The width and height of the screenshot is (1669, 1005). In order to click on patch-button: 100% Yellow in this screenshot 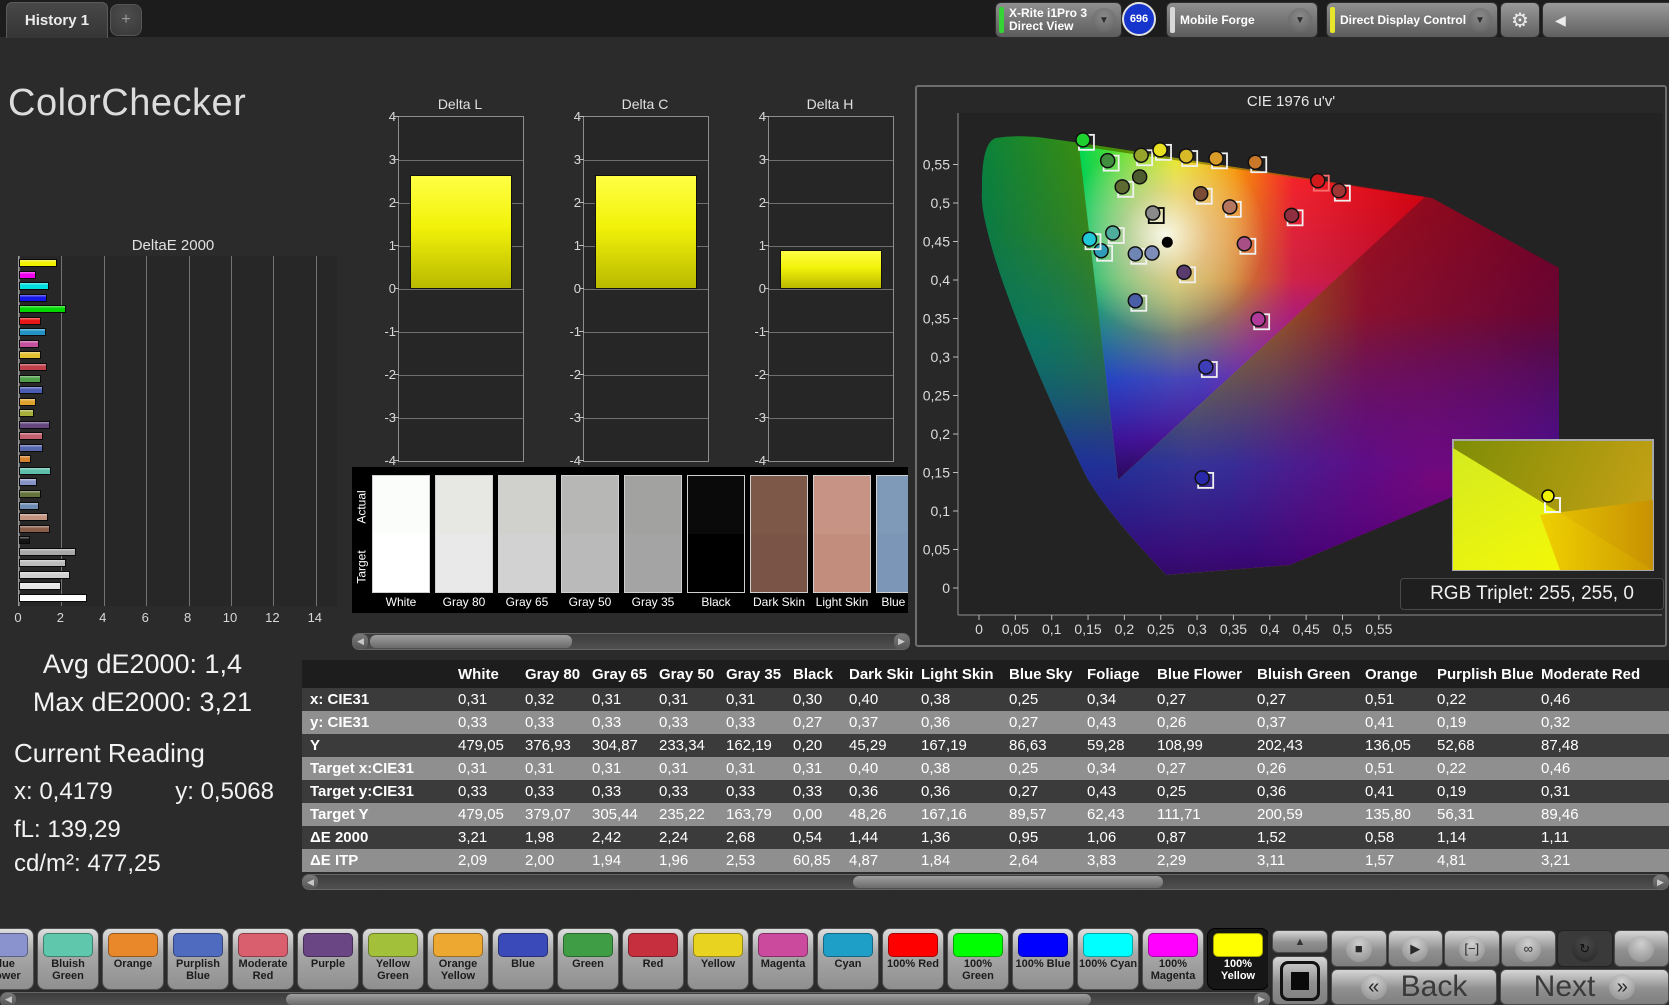, I will do `click(1237, 959)`.